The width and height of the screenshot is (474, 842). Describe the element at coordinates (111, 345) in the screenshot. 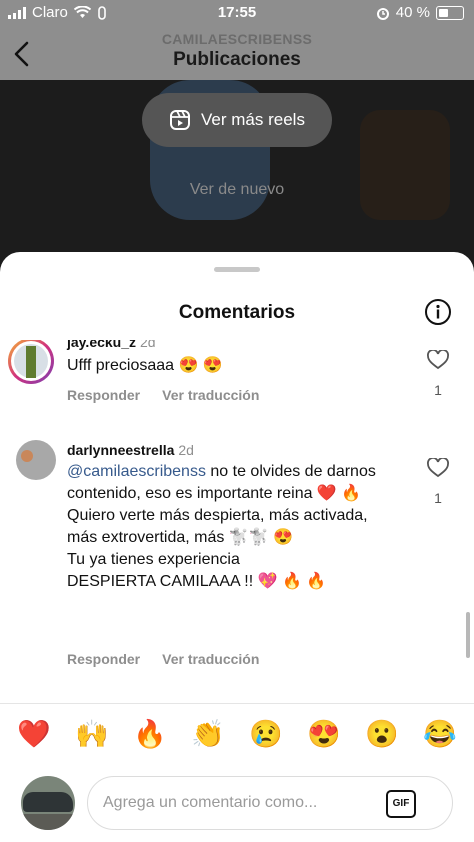

I see `comment-username: jay.ecku_z 2d` at that location.